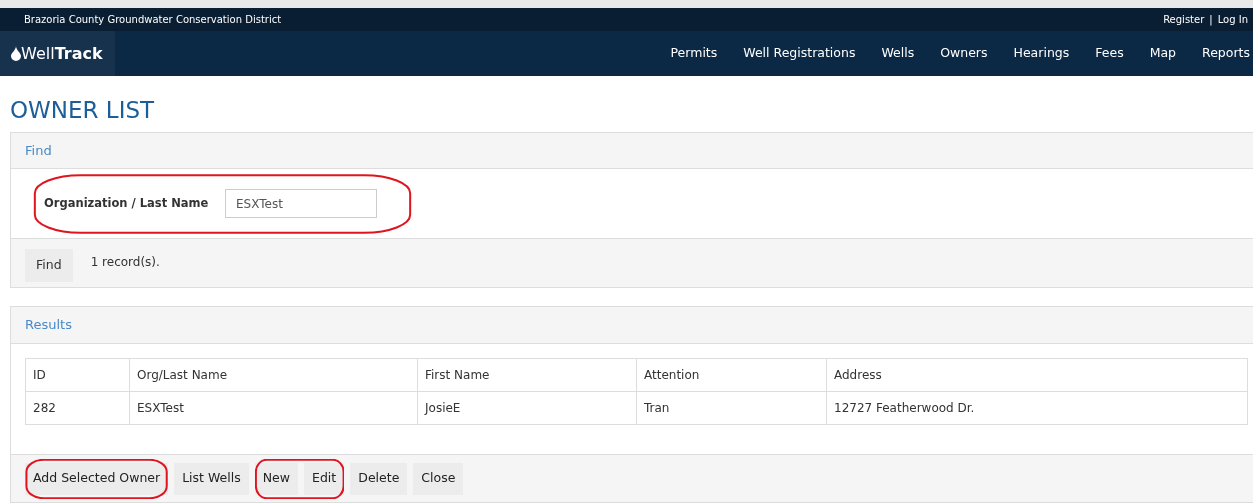 This screenshot has height=503, width=1253. What do you see at coordinates (125, 262) in the screenshot?
I see `record-count: 1 record(s).` at bounding box center [125, 262].